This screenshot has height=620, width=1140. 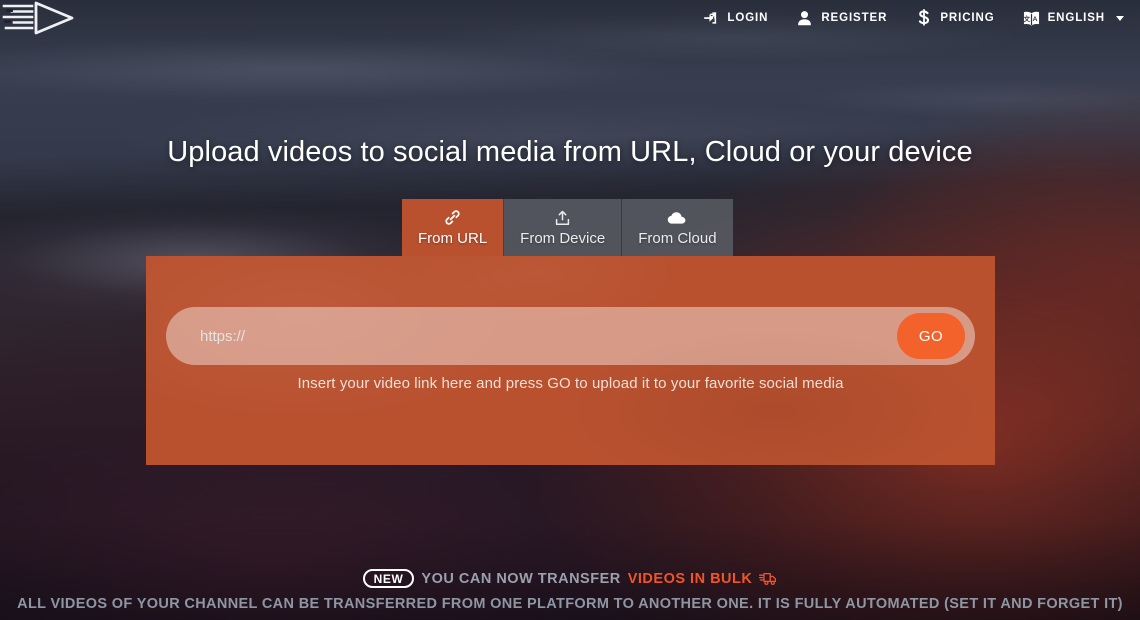 What do you see at coordinates (967, 18) in the screenshot?
I see `nav-label-pricing: PRICING` at bounding box center [967, 18].